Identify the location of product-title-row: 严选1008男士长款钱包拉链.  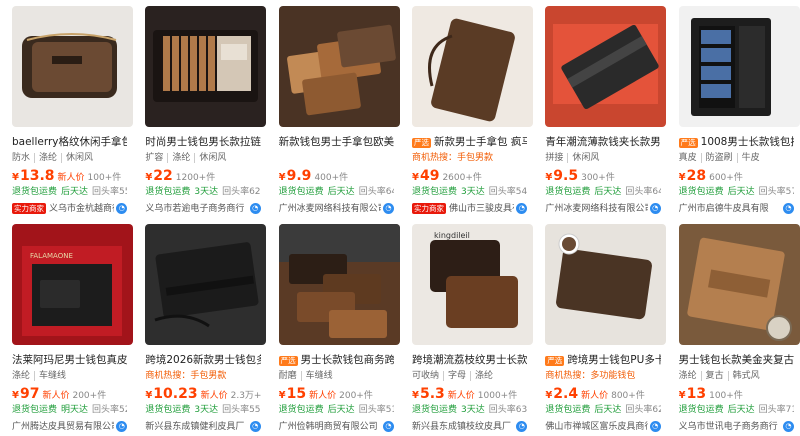
(736, 142).